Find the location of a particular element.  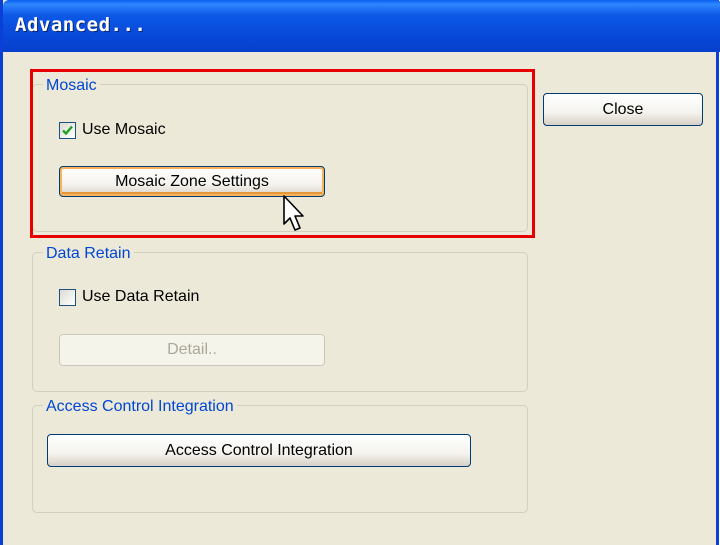

use-data-retain-label: Use Data Retain is located at coordinates (141, 296).